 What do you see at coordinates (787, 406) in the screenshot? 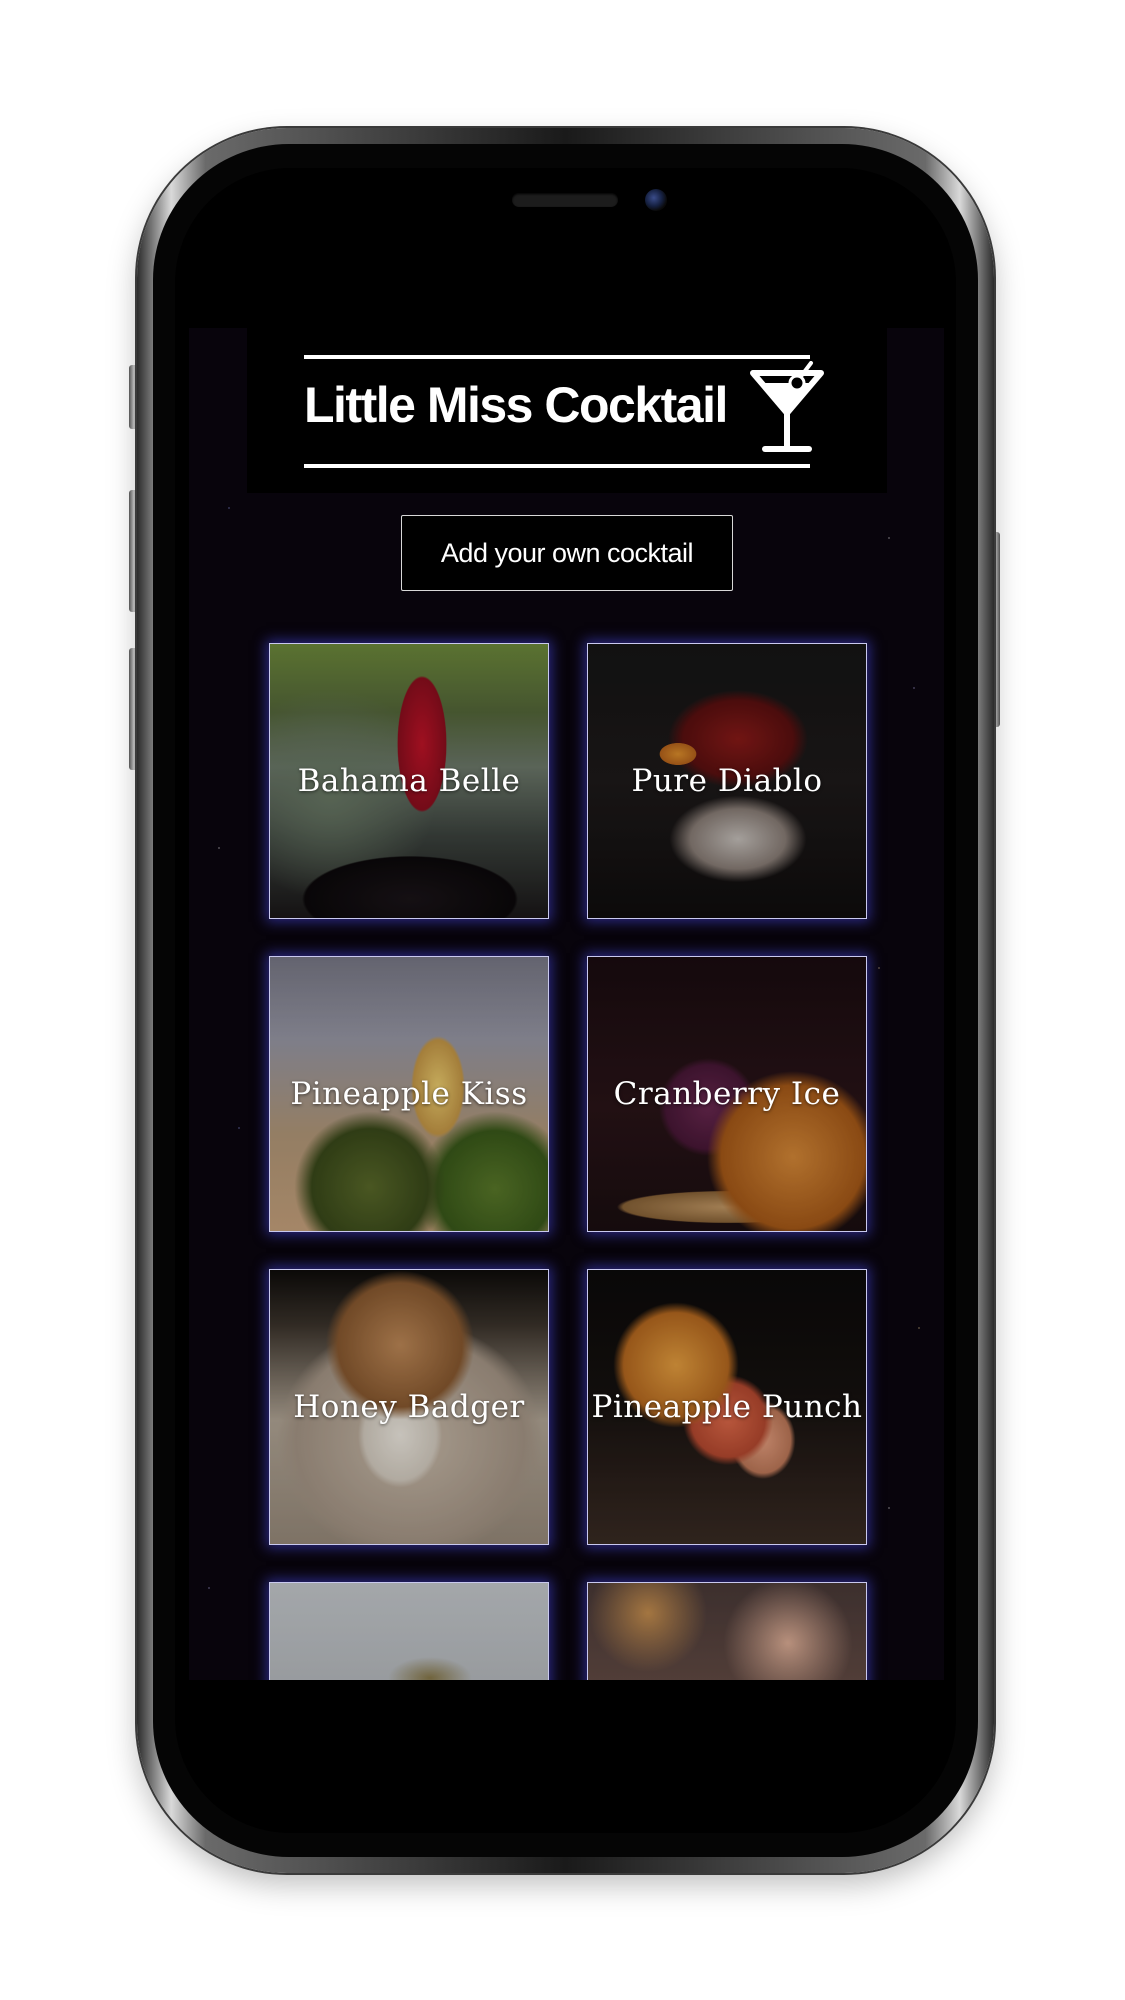
I see `martini-glass-icon` at bounding box center [787, 406].